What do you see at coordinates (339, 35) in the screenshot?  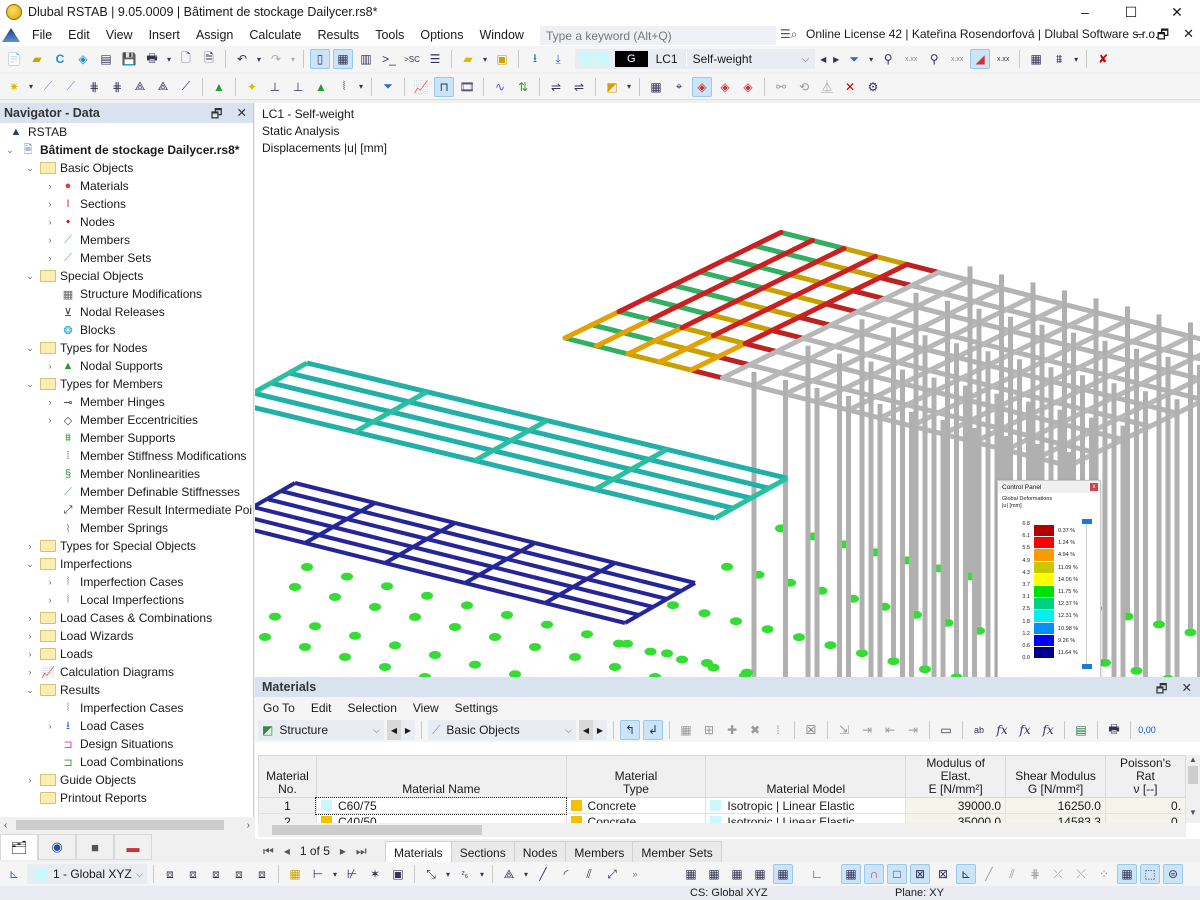 I see `menu-results: Results` at bounding box center [339, 35].